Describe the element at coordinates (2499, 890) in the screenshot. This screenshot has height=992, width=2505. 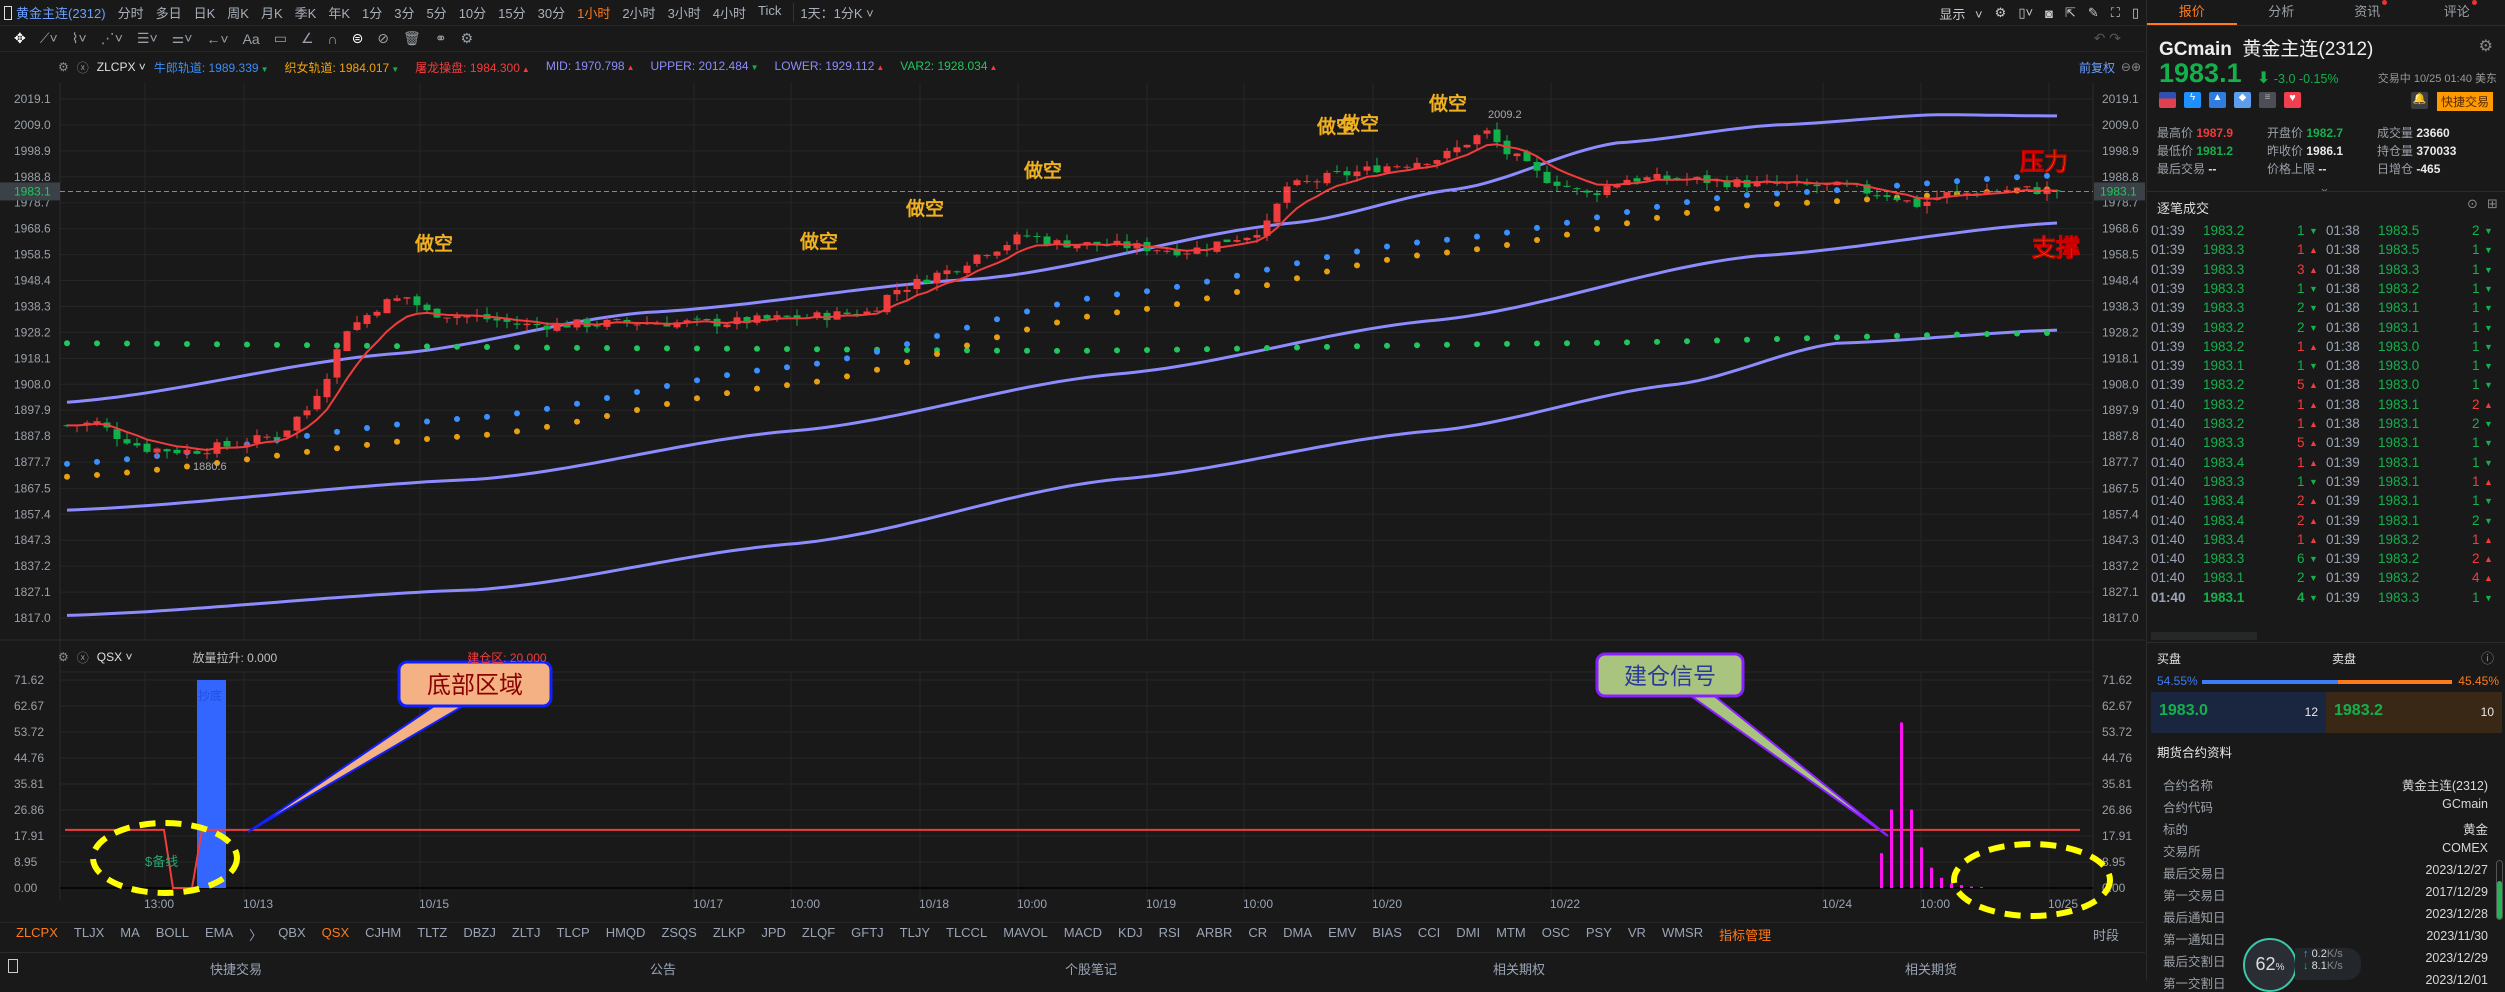
I see `scrollbar` at that location.